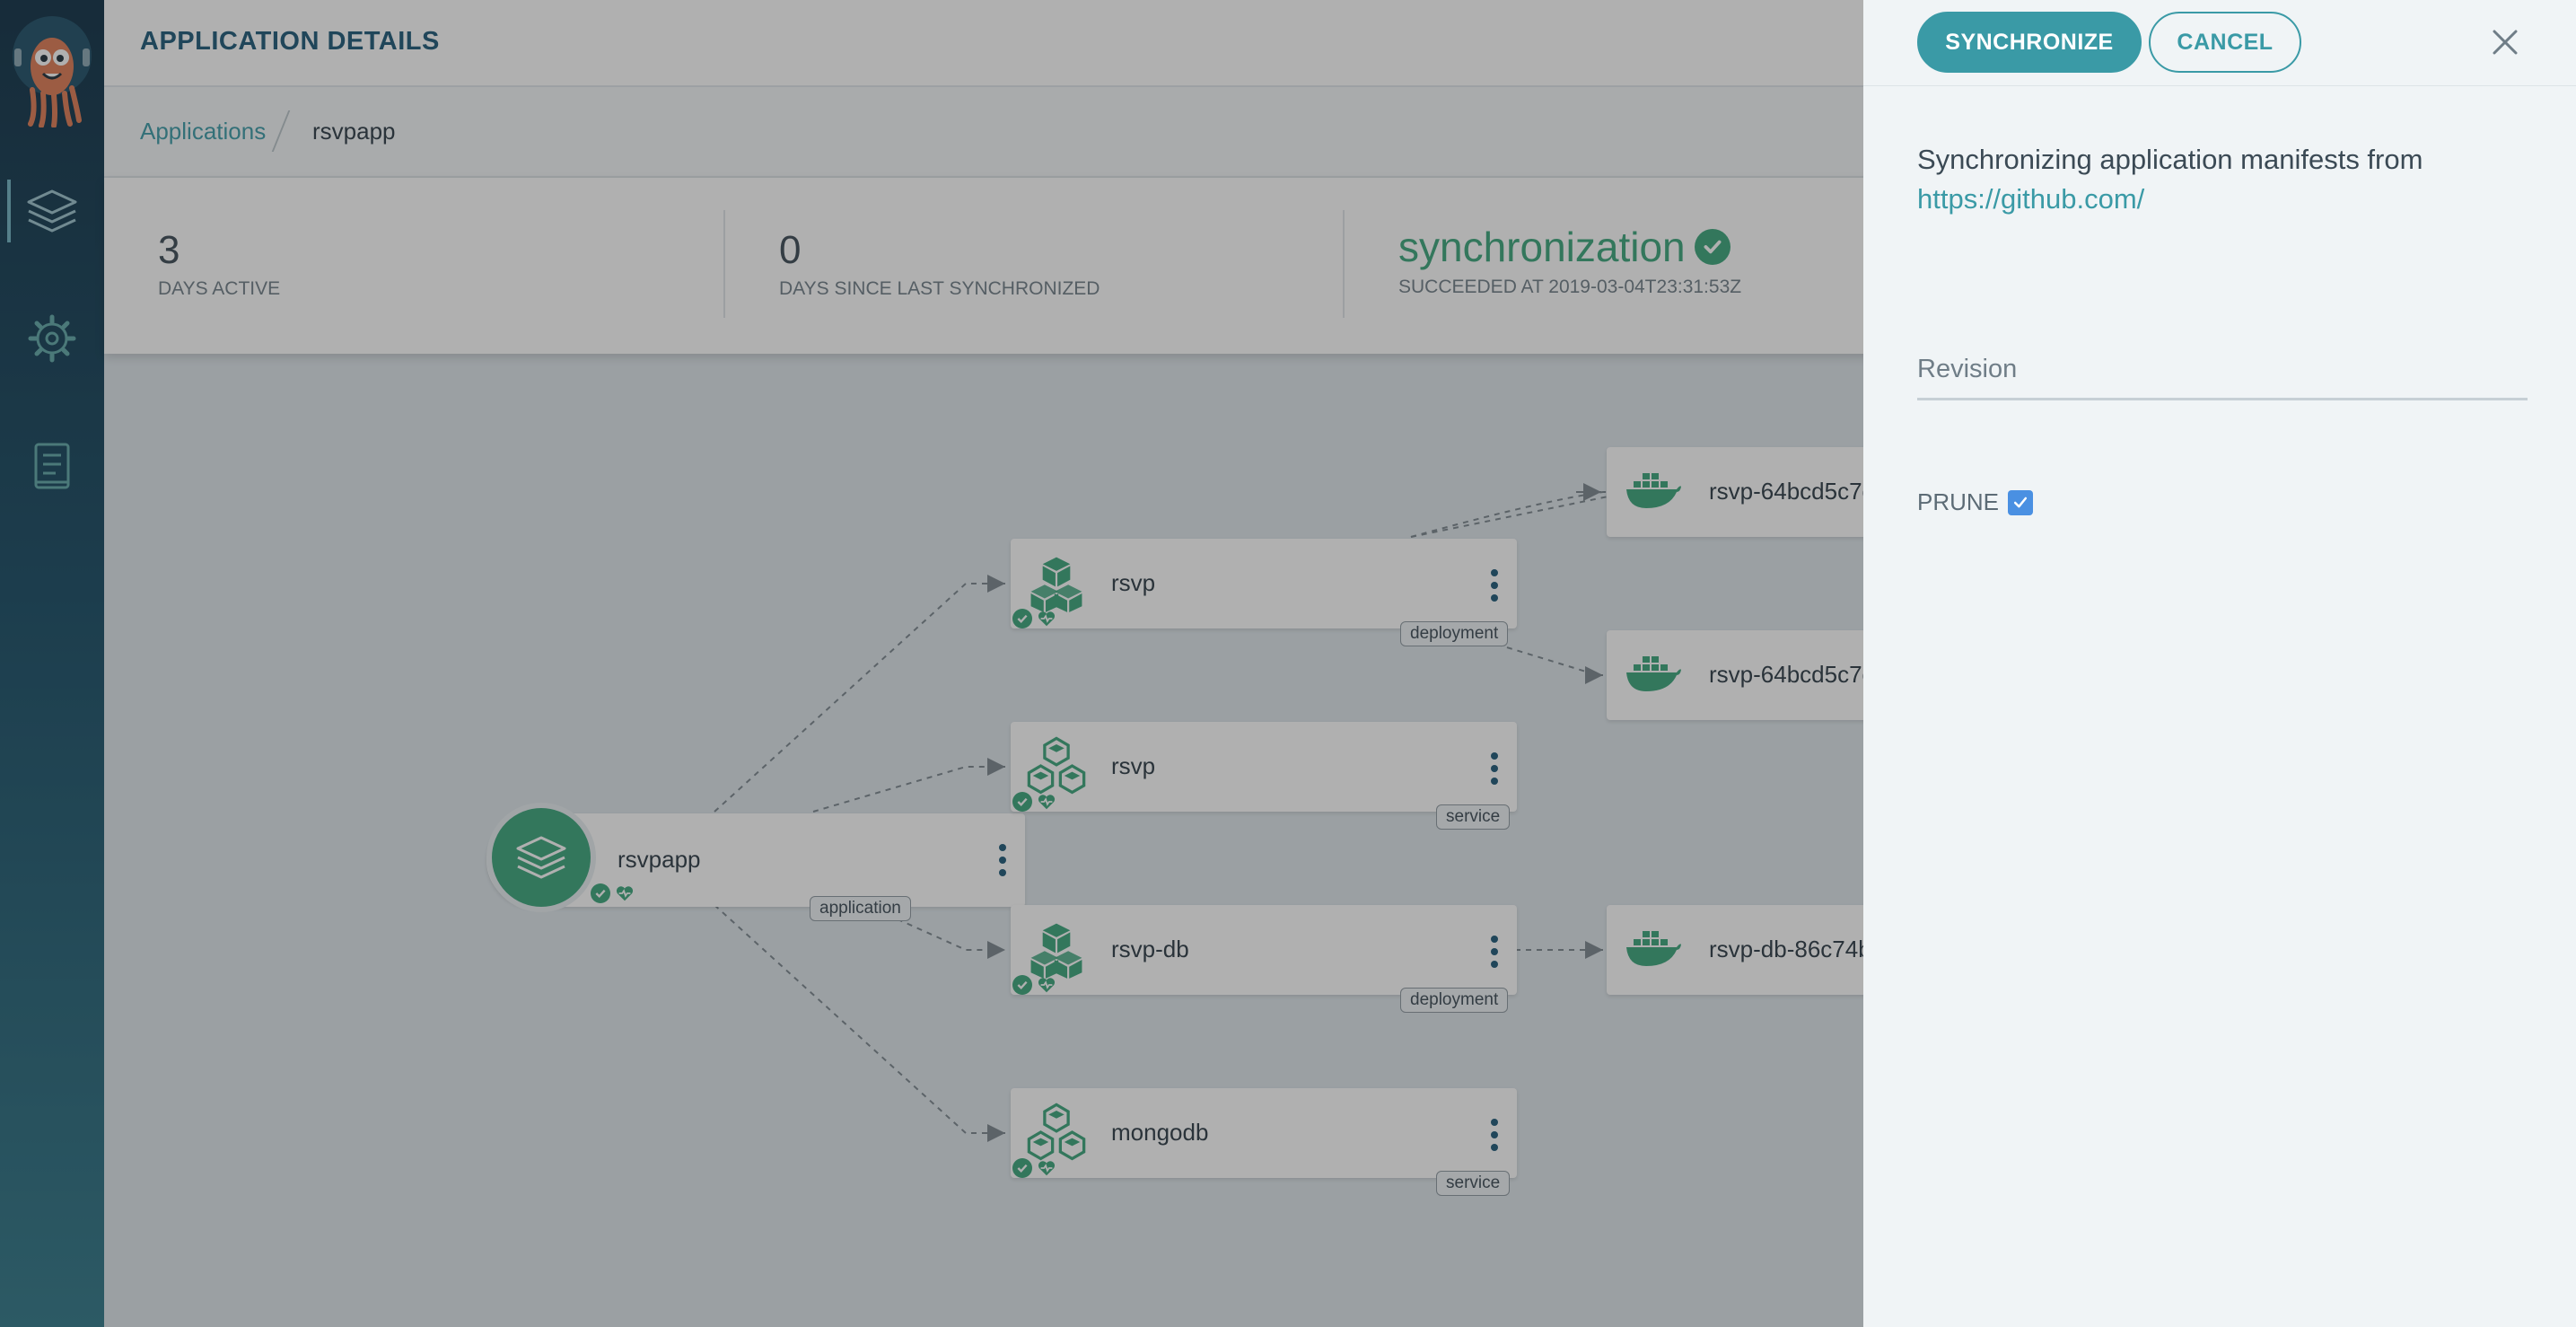  What do you see at coordinates (2222, 375) in the screenshot?
I see `revision-input` at bounding box center [2222, 375].